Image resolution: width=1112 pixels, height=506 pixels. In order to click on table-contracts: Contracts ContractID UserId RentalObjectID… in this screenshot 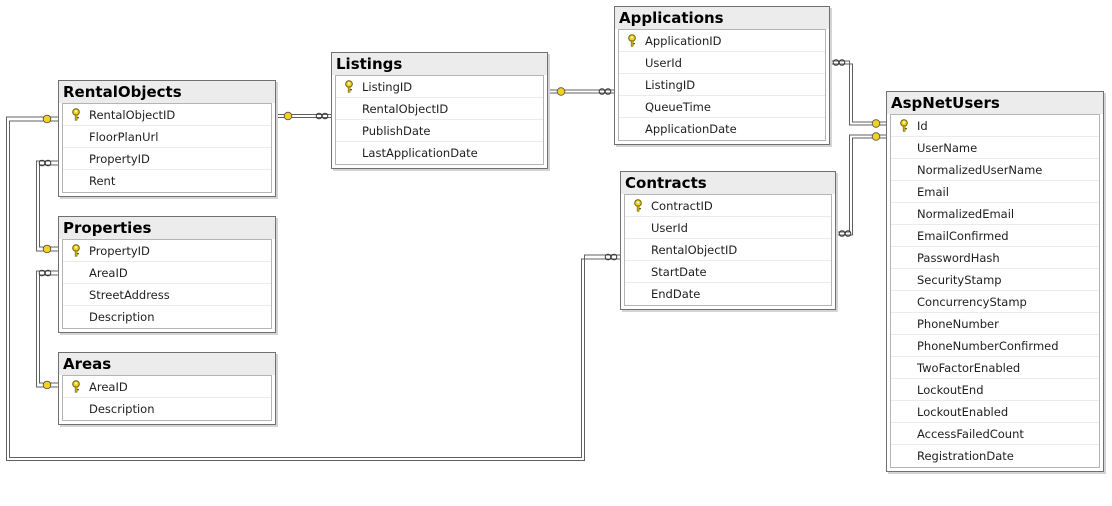, I will do `click(728, 240)`.